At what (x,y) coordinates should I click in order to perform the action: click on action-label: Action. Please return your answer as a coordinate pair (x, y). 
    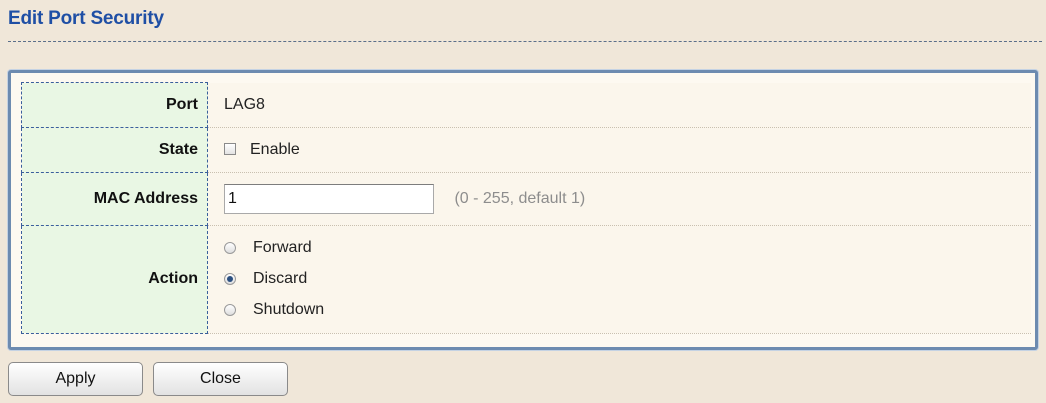
    Looking at the image, I should click on (114, 279).